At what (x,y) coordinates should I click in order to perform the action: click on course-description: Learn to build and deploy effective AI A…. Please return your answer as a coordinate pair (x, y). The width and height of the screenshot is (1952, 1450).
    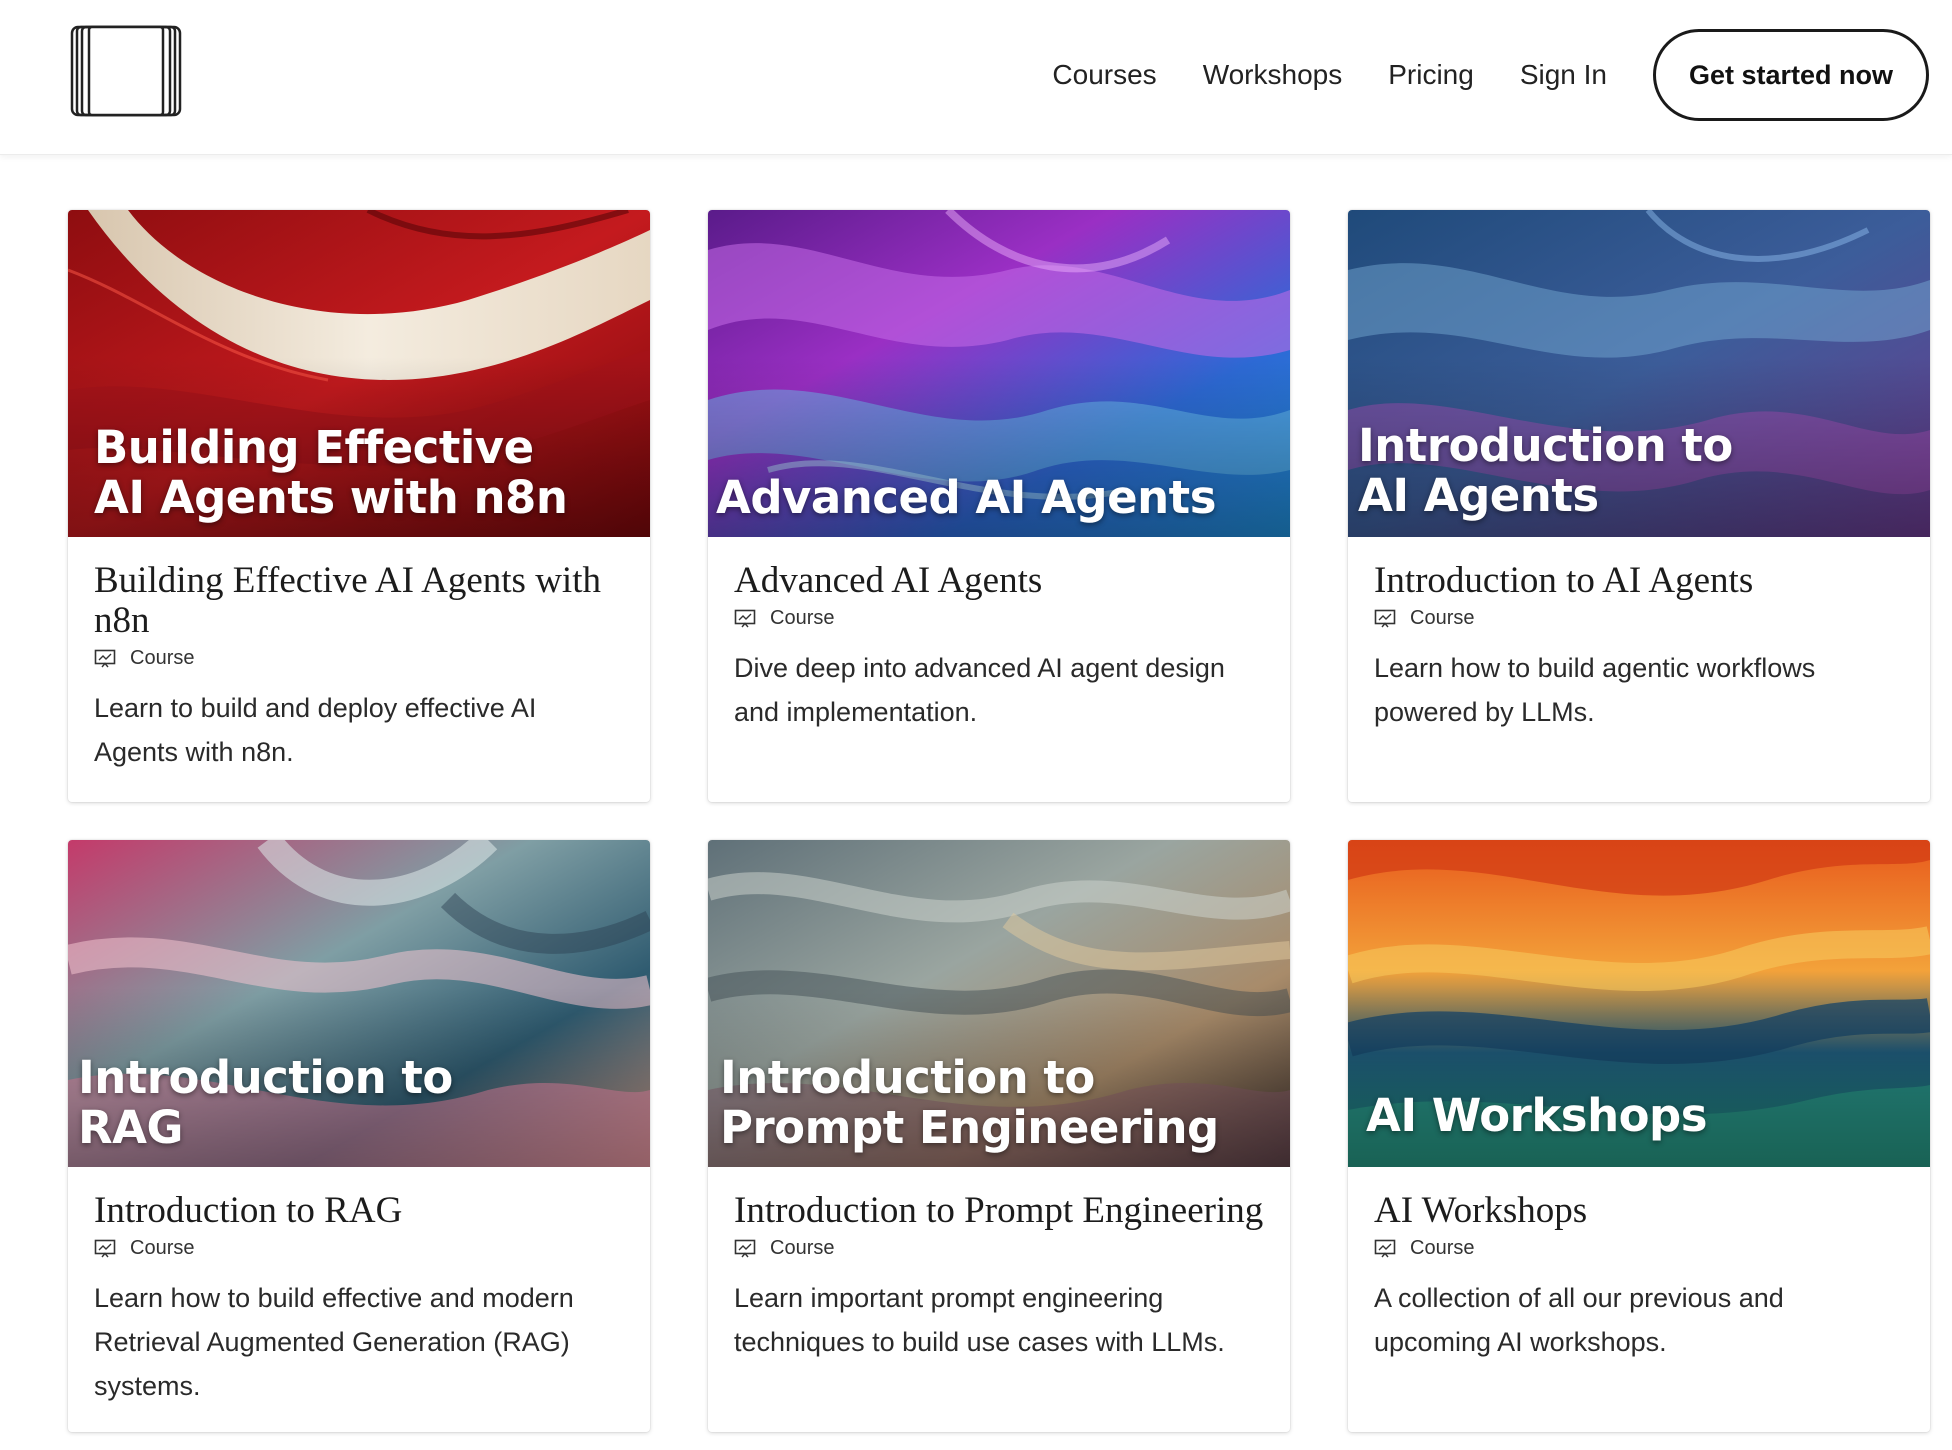
    Looking at the image, I should click on (315, 730).